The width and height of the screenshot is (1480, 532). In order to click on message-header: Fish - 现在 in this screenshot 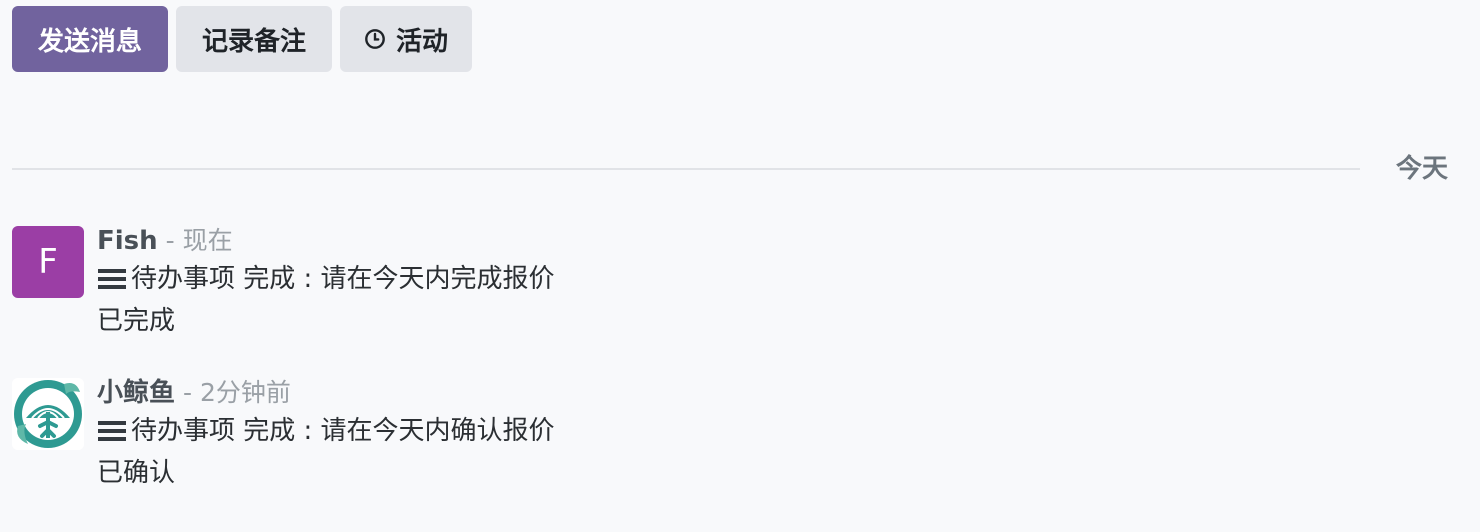, I will do `click(326, 241)`.